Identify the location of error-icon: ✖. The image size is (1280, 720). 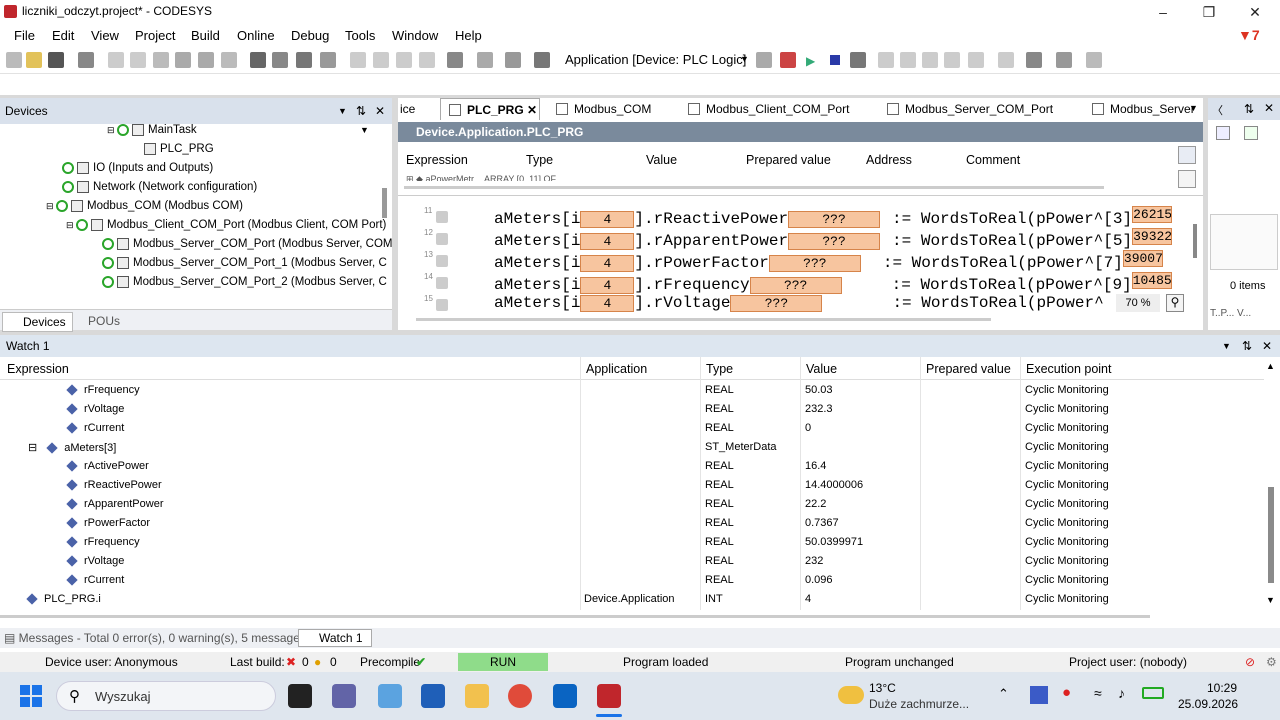
(291, 662).